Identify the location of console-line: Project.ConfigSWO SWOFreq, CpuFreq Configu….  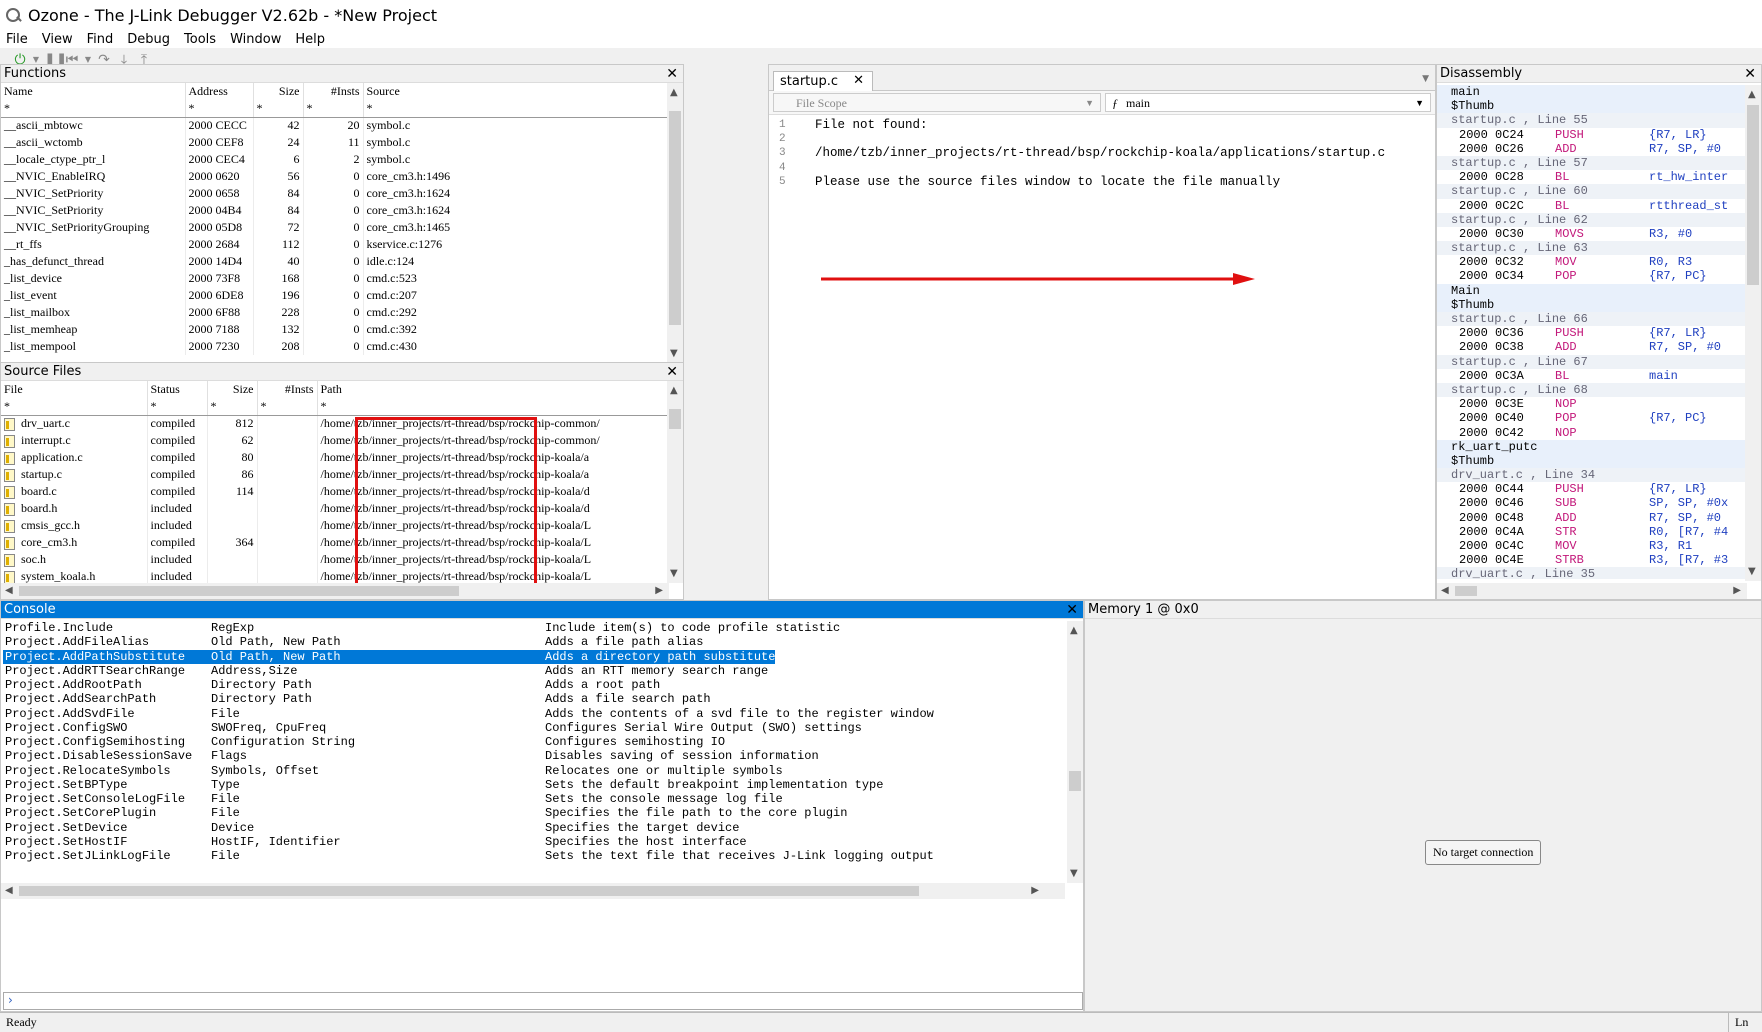
(533, 728).